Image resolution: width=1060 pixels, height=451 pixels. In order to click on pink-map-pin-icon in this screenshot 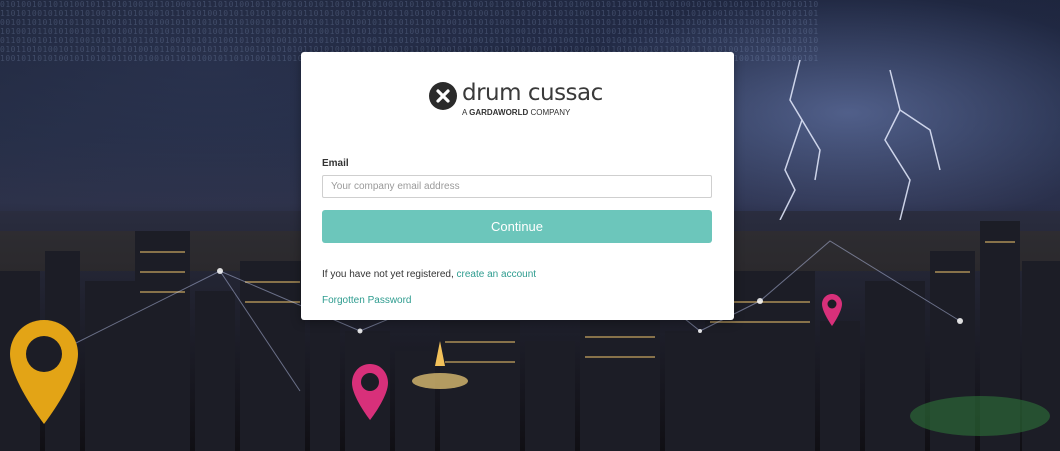, I will do `click(370, 392)`.